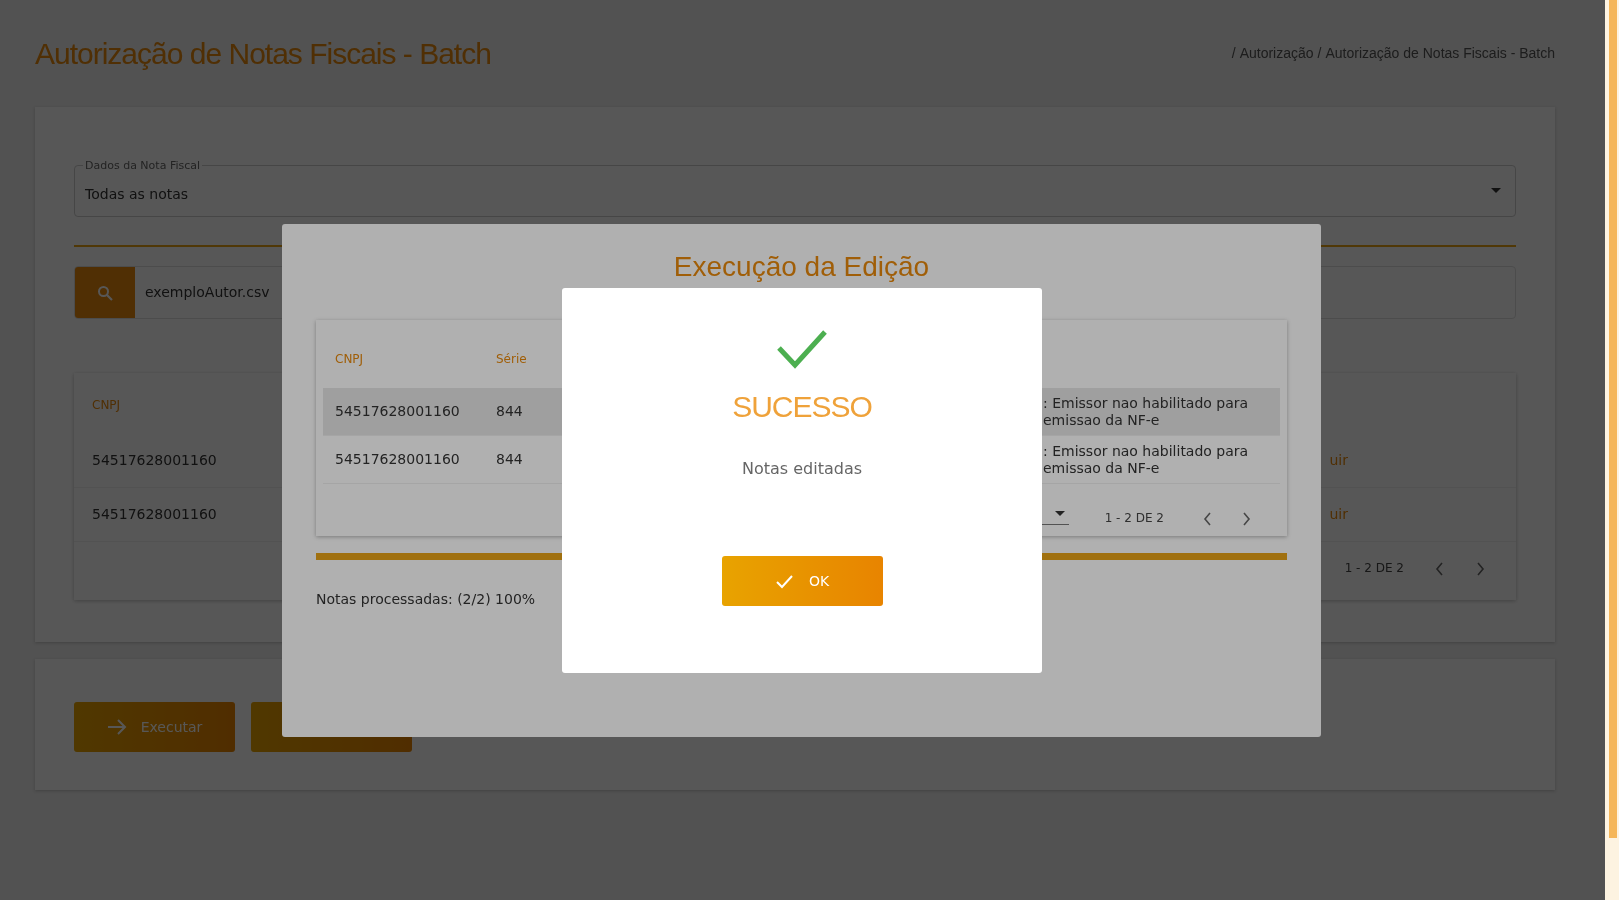 Image resolution: width=1619 pixels, height=900 pixels. I want to click on progress-text: Notas processadas: (2/2) 100%, so click(426, 599).